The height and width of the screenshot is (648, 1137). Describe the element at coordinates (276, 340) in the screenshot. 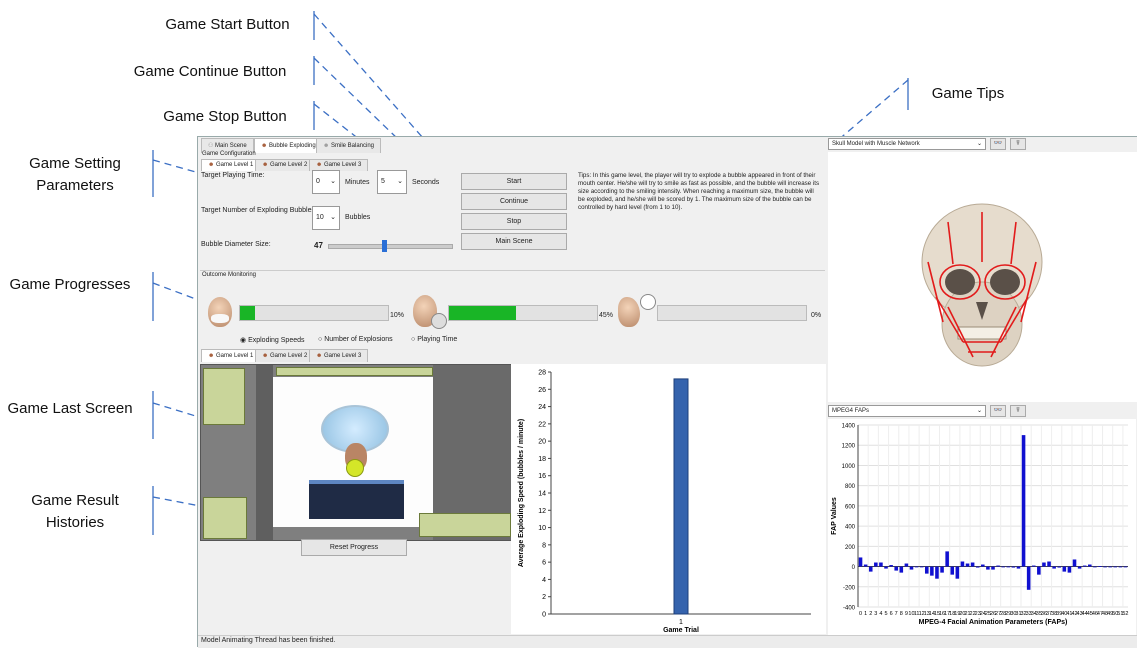

I see `radio-exploding-speeds-label: Exploding Speeds` at that location.